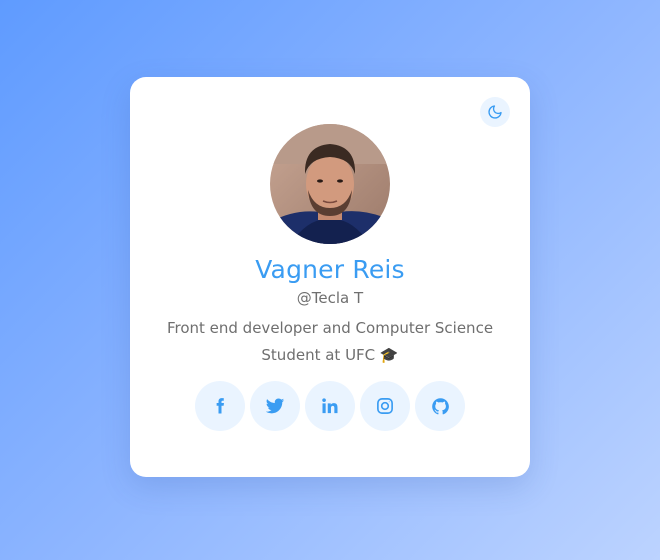 This screenshot has height=560, width=660. I want to click on instagram-icon, so click(385, 406).